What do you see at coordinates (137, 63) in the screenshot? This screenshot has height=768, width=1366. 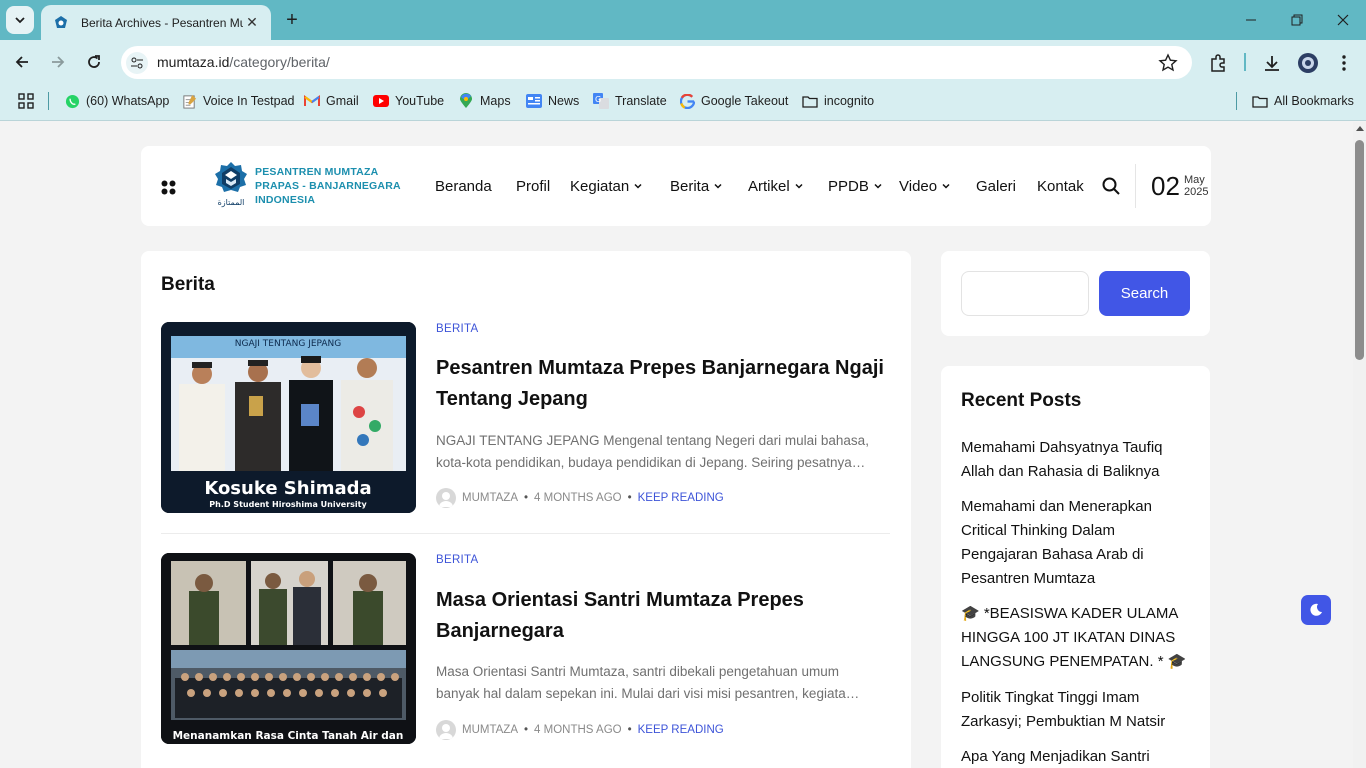 I see `site-info-icon` at bounding box center [137, 63].